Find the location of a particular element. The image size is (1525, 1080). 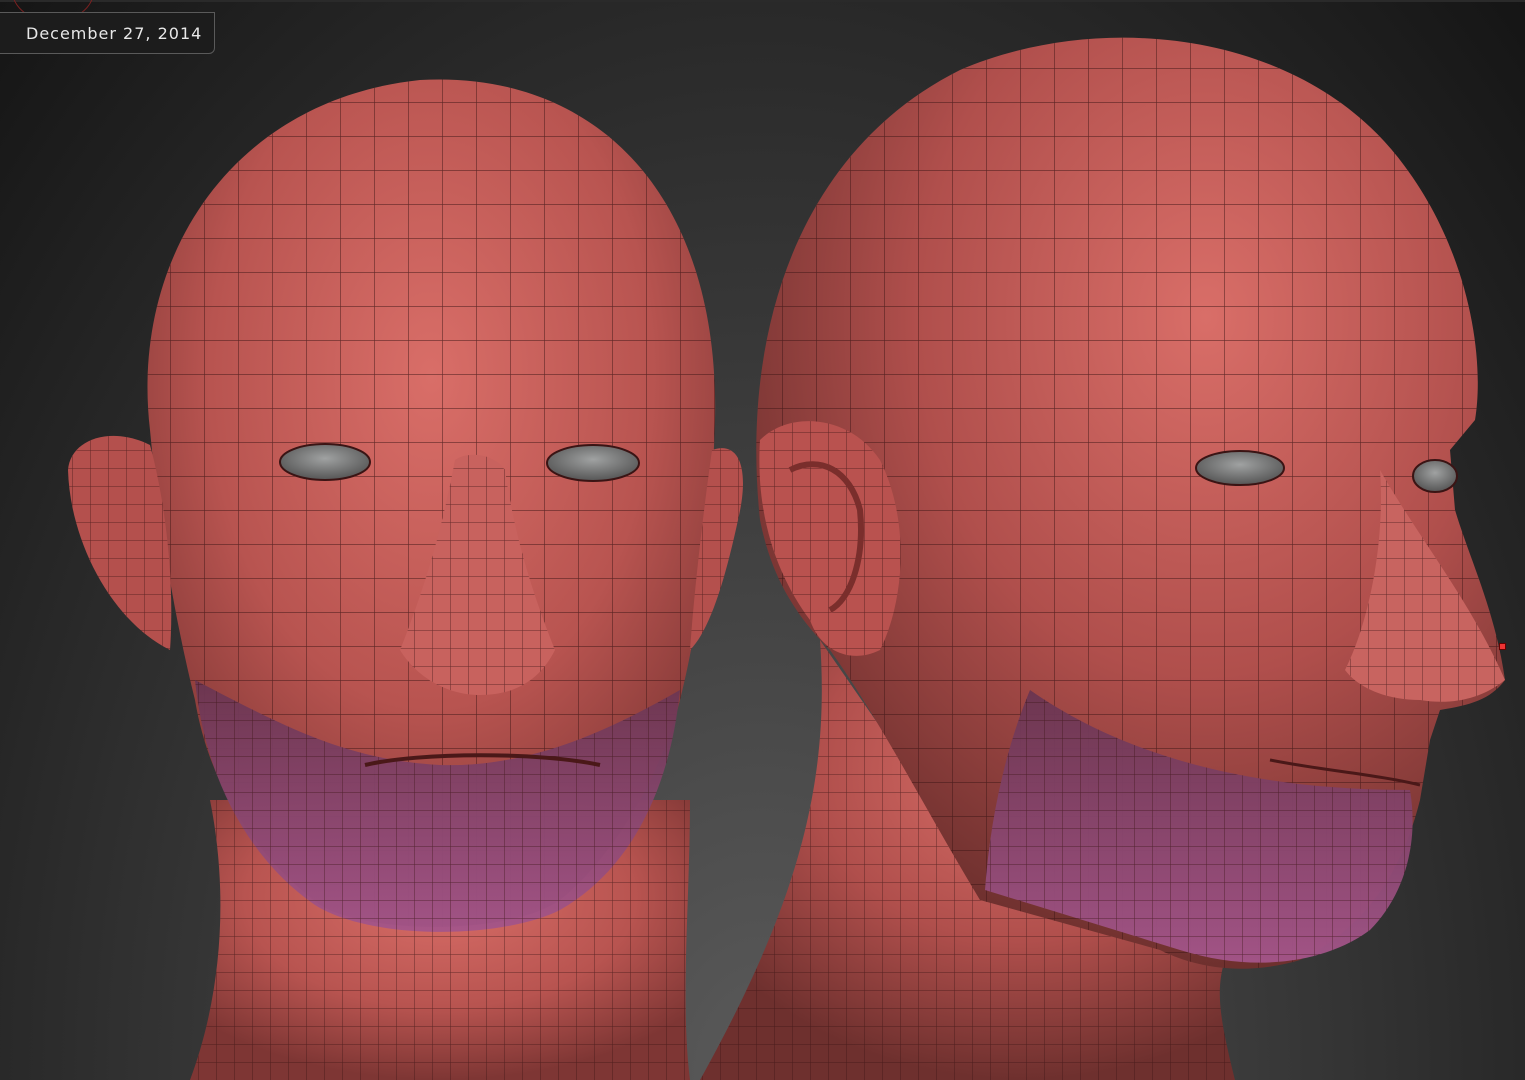

side-eye-left is located at coordinates (1240, 468).